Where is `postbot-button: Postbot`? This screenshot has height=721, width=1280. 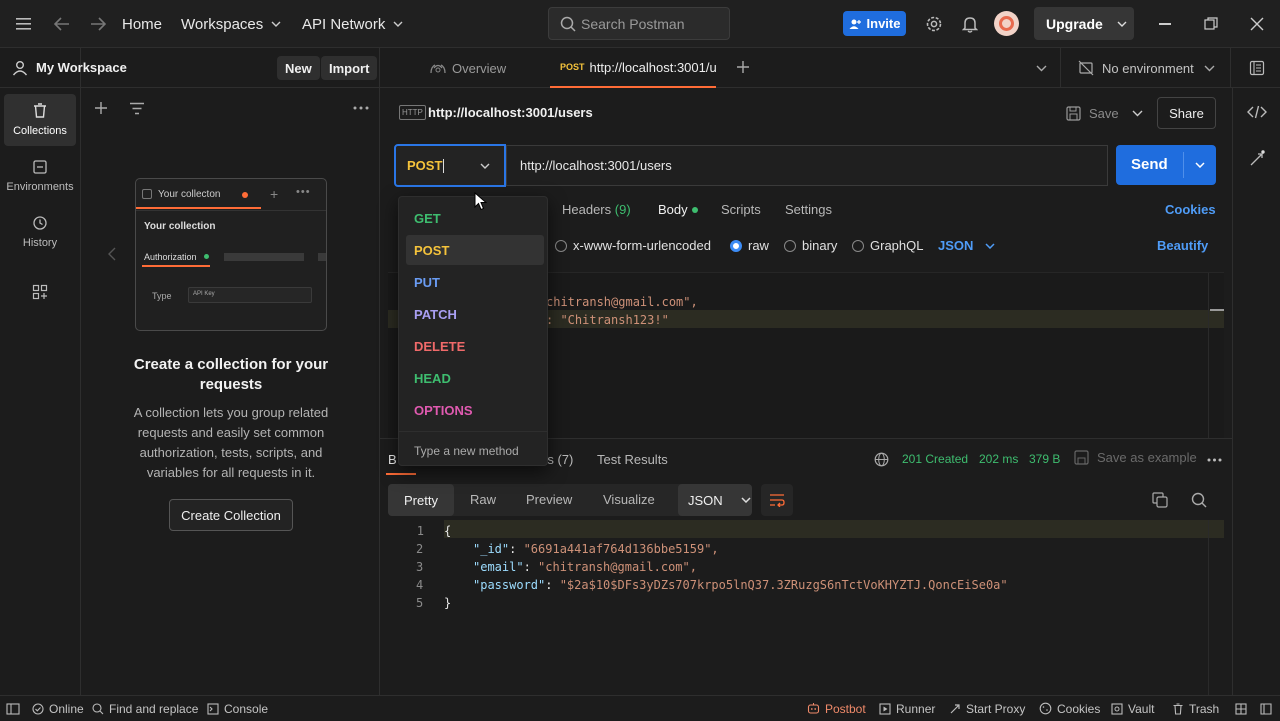 postbot-button: Postbot is located at coordinates (836, 708).